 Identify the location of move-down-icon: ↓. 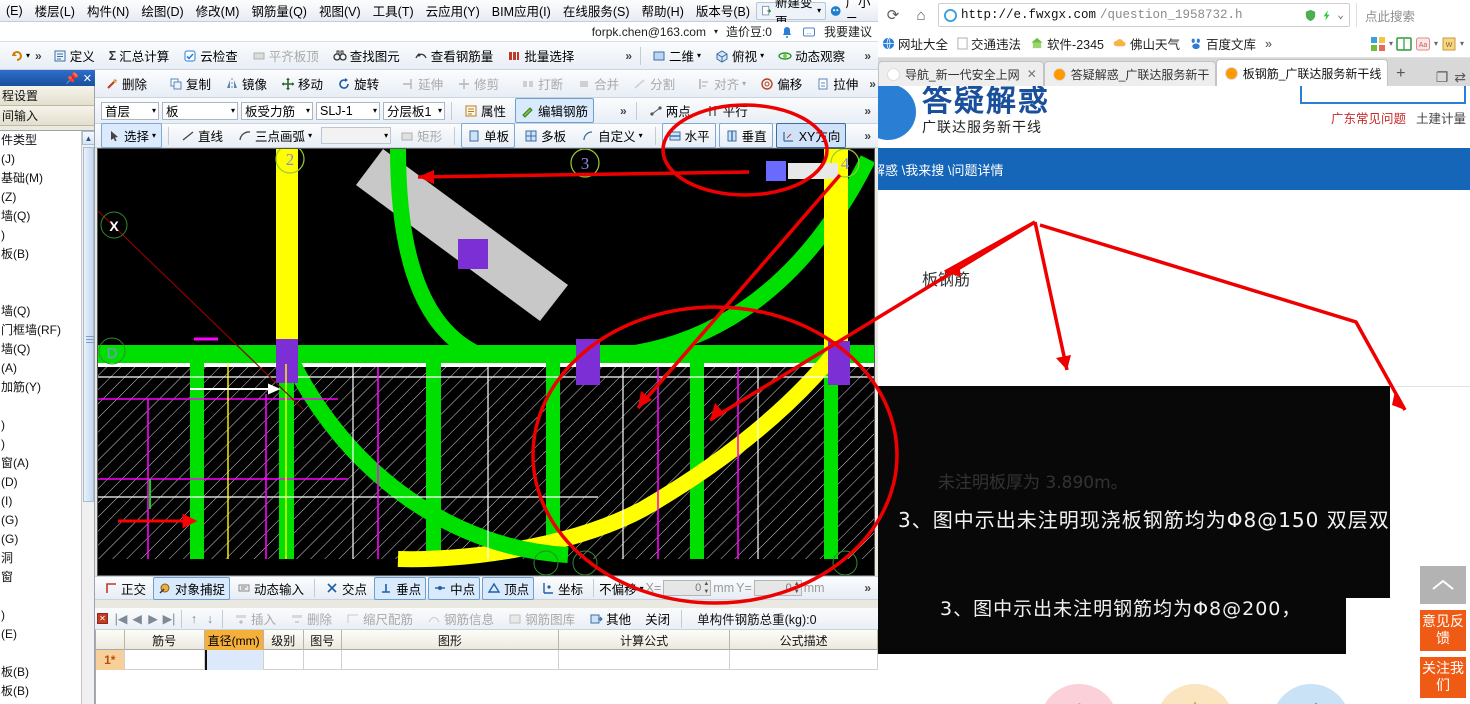
(210, 619).